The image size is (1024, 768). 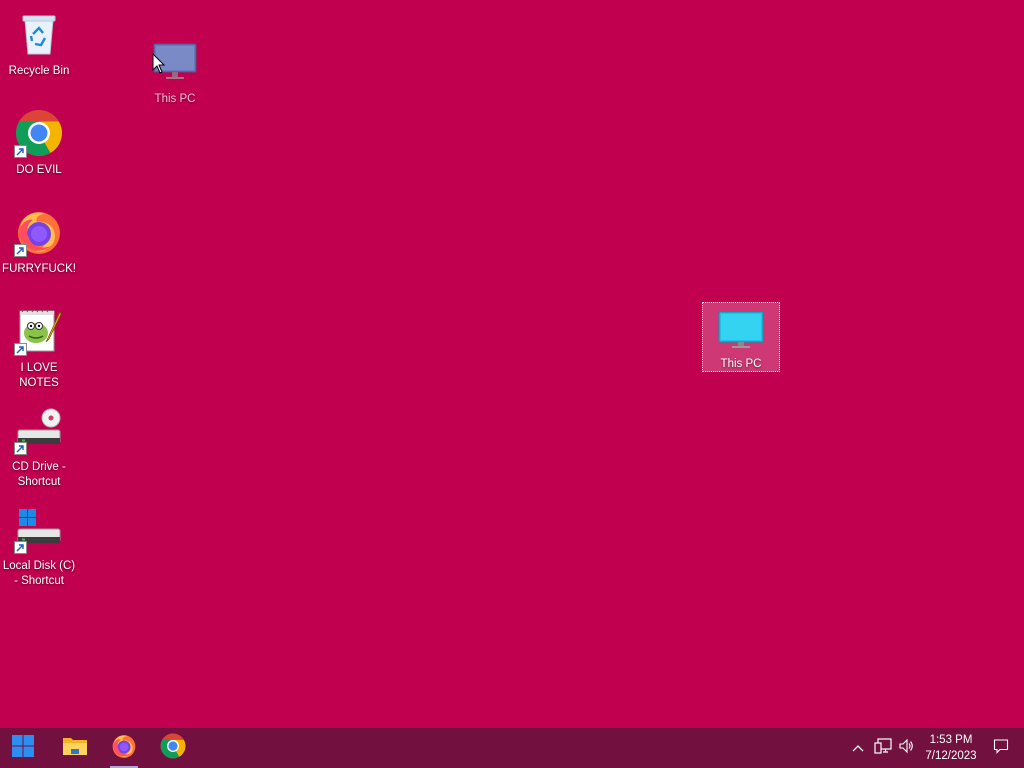 I want to click on taskbar-chrome-button, so click(x=173, y=748).